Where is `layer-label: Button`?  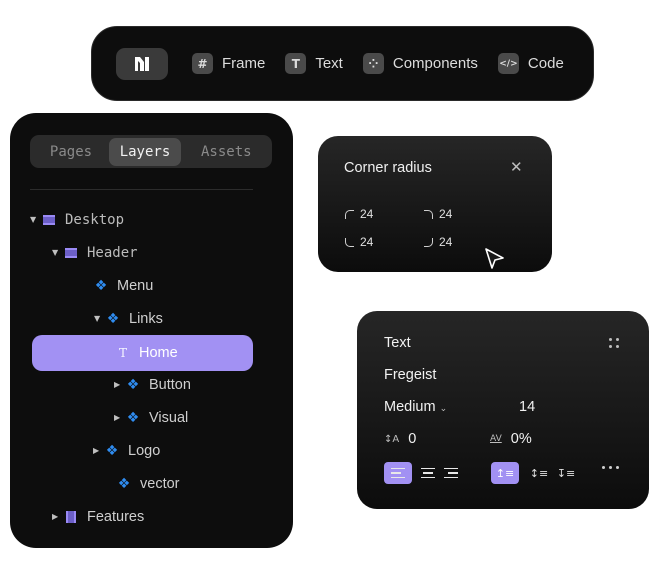
layer-label: Button is located at coordinates (170, 384).